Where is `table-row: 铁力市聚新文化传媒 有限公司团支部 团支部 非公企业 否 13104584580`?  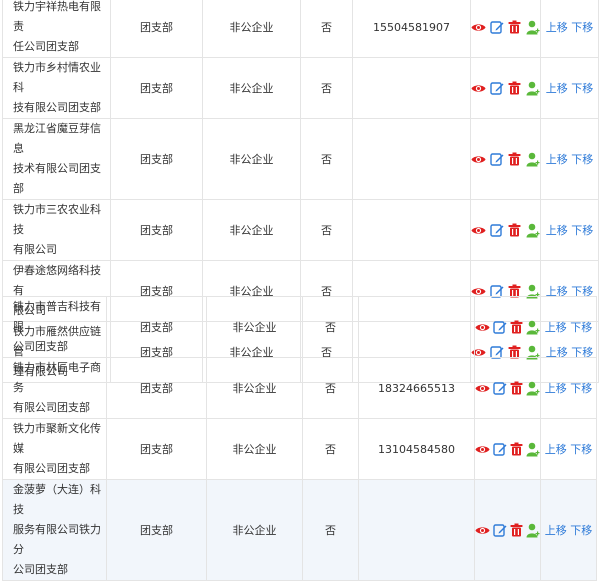
table-row: 铁力市聚新文化传媒 有限公司团支部 团支部 非公企业 否 13104584580 is located at coordinates (299, 449).